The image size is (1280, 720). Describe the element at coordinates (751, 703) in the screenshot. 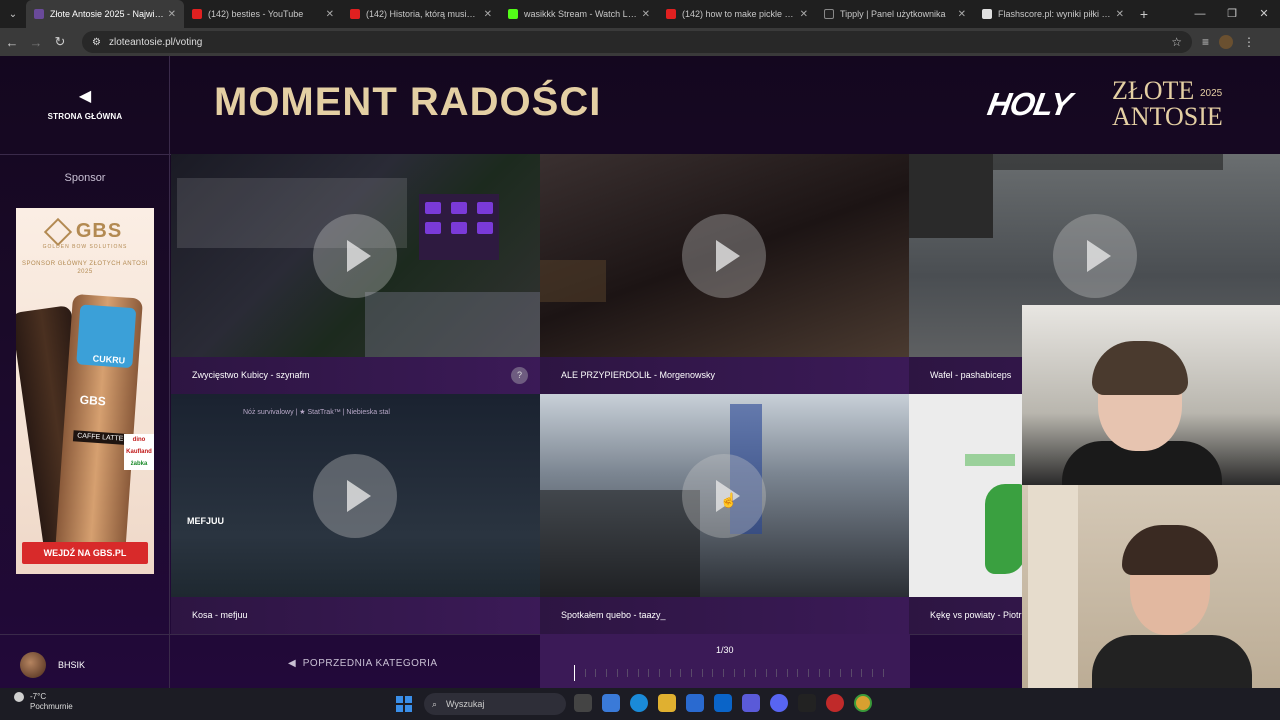

I see `teams-icon` at that location.